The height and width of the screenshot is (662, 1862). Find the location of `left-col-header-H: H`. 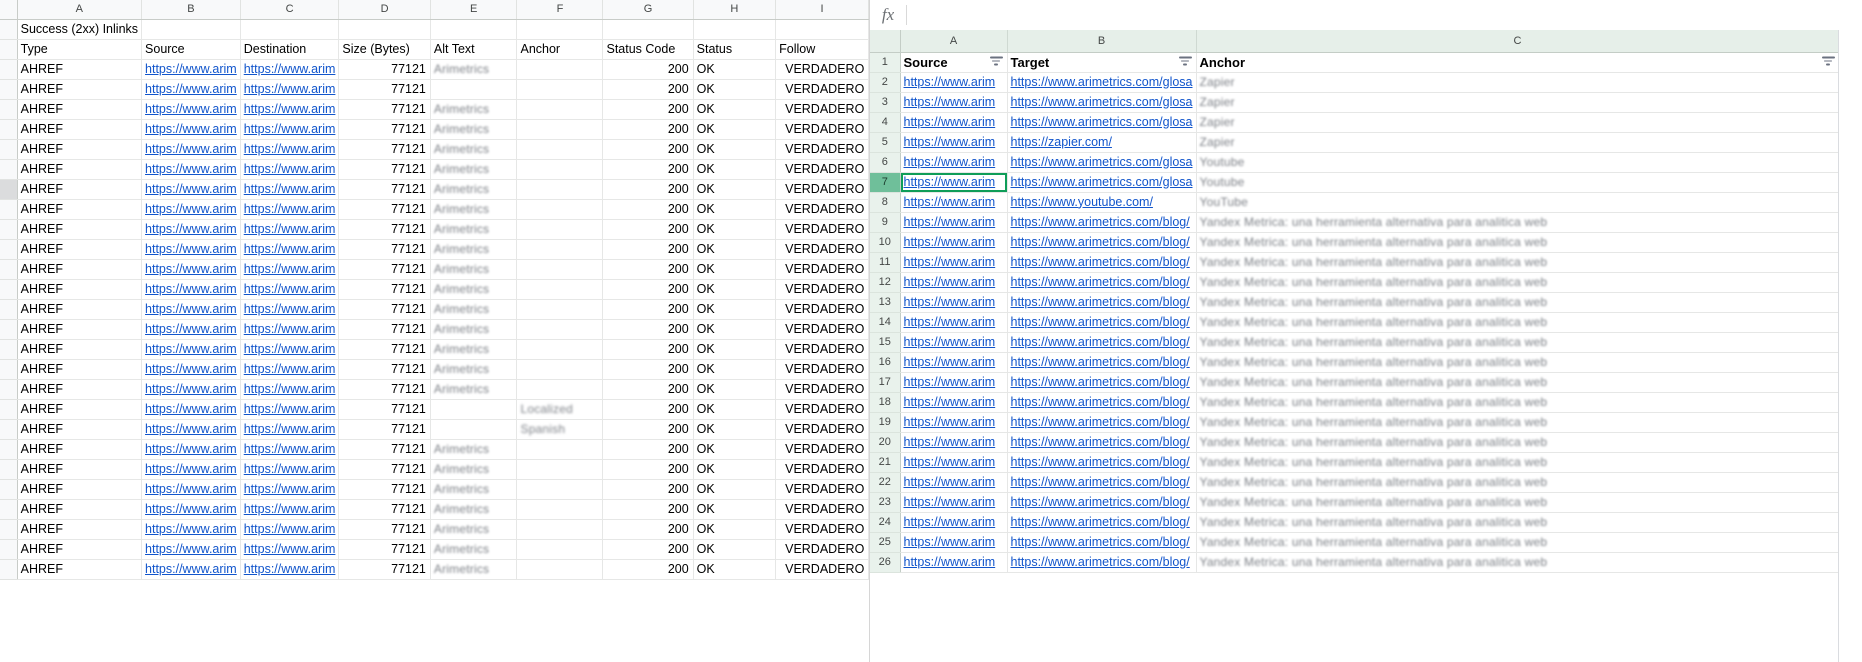

left-col-header-H: H is located at coordinates (735, 10).